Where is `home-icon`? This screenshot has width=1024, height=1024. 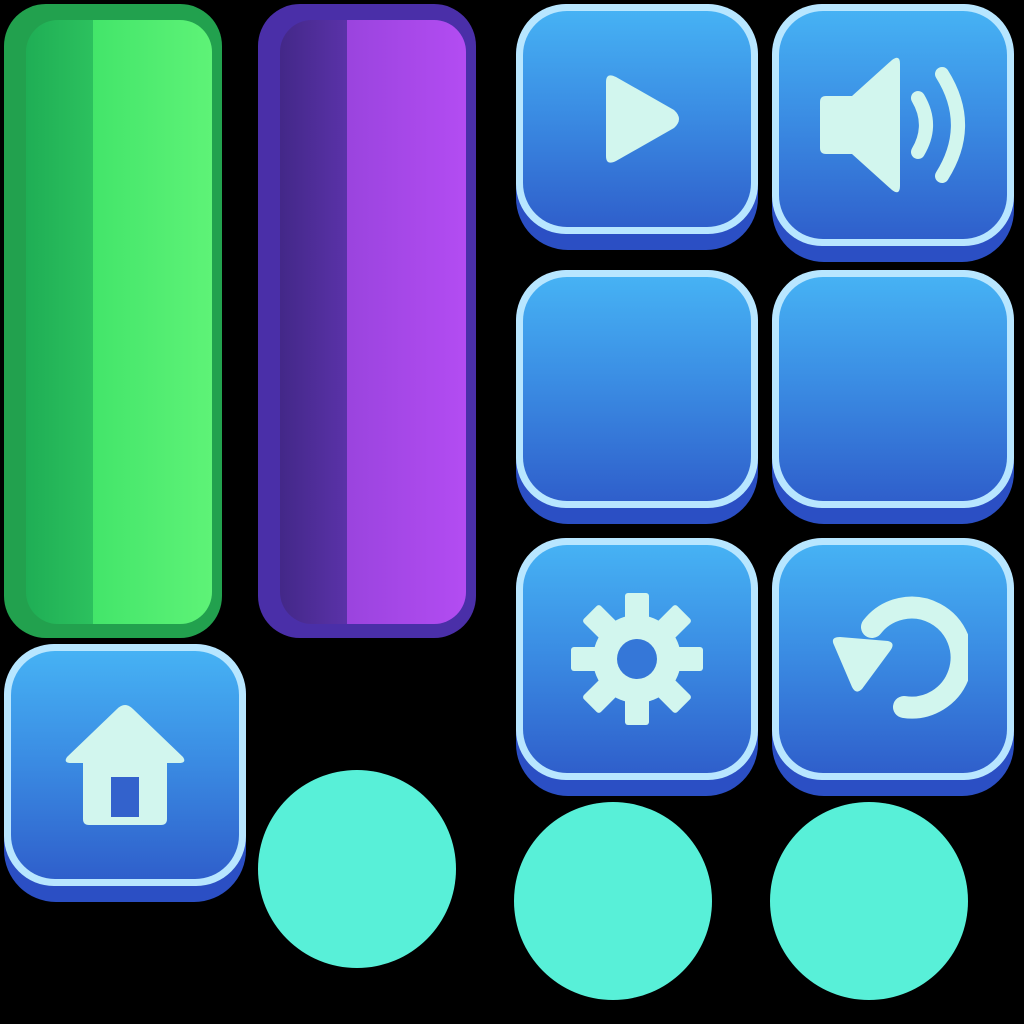
home-icon is located at coordinates (125, 765).